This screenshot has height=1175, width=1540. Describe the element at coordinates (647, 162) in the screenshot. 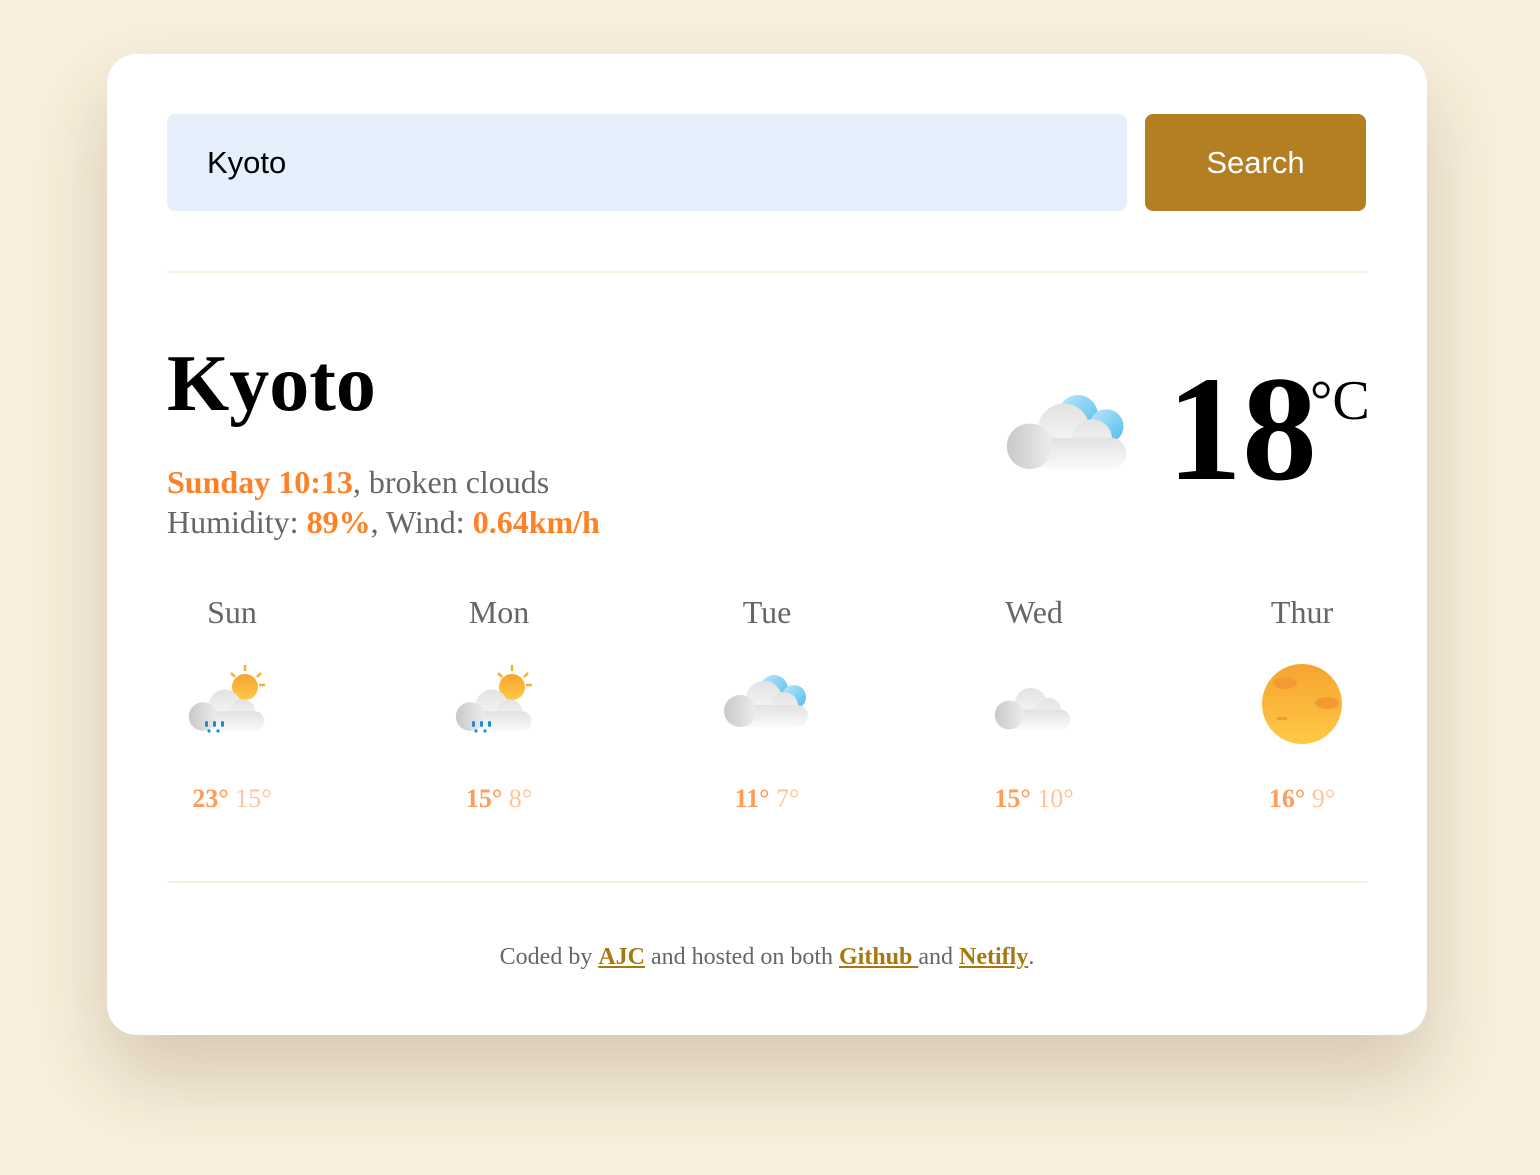

I see `city-search-input` at that location.